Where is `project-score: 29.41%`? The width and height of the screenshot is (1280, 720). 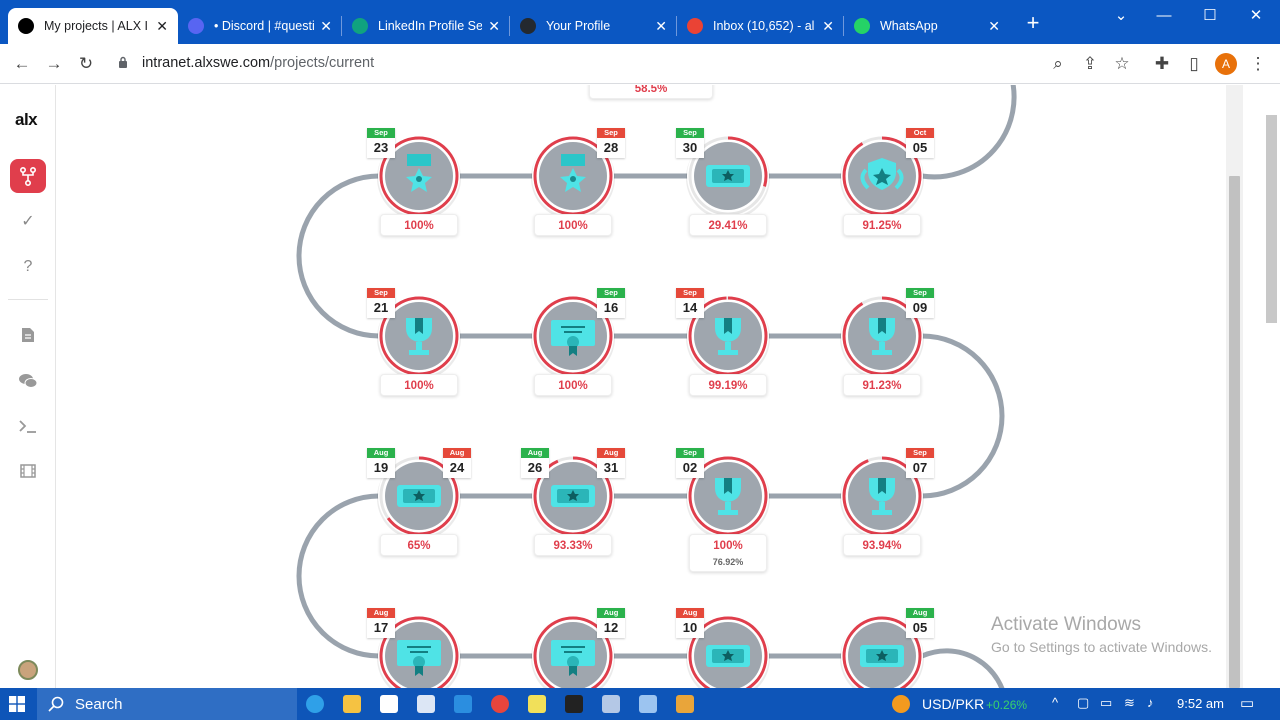 project-score: 29.41% is located at coordinates (728, 225).